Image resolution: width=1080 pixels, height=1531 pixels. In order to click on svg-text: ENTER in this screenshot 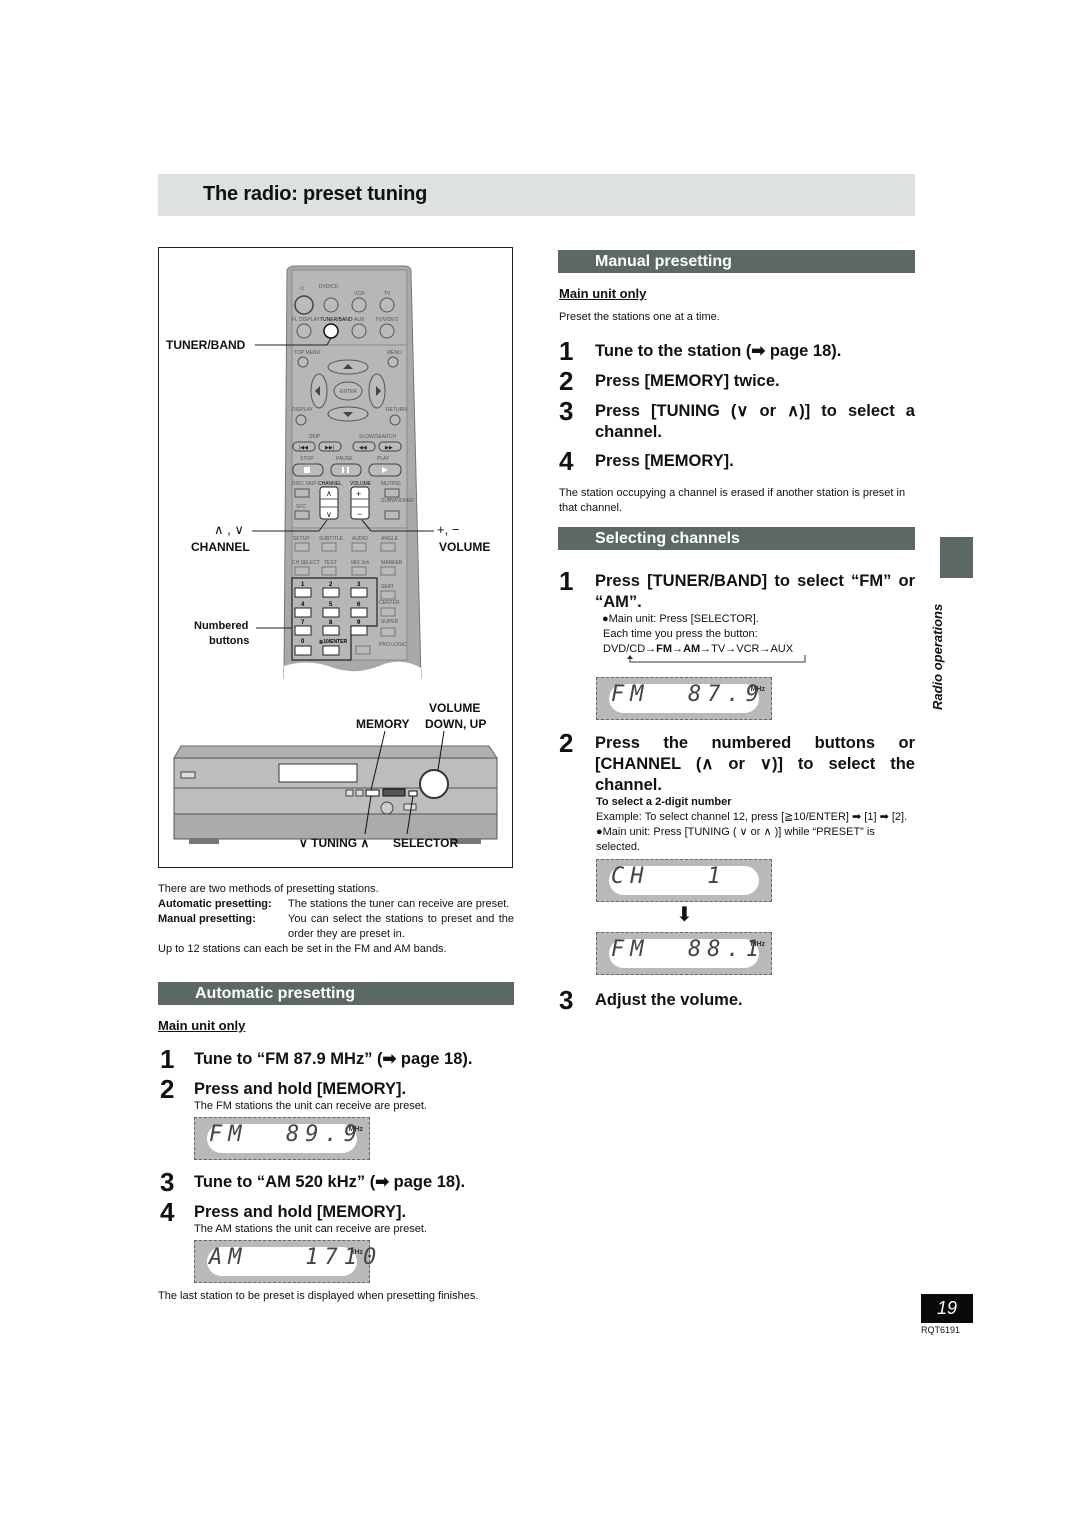, I will do `click(348, 392)`.